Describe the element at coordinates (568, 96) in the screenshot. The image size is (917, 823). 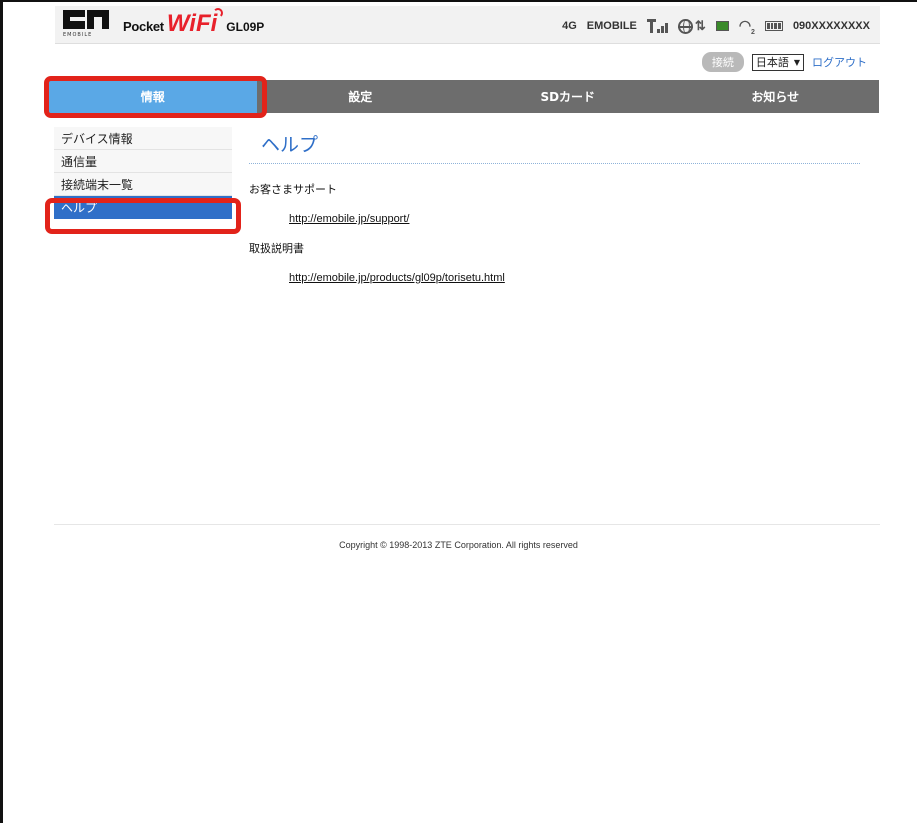
I see `tab-sd-card: SDカード` at that location.